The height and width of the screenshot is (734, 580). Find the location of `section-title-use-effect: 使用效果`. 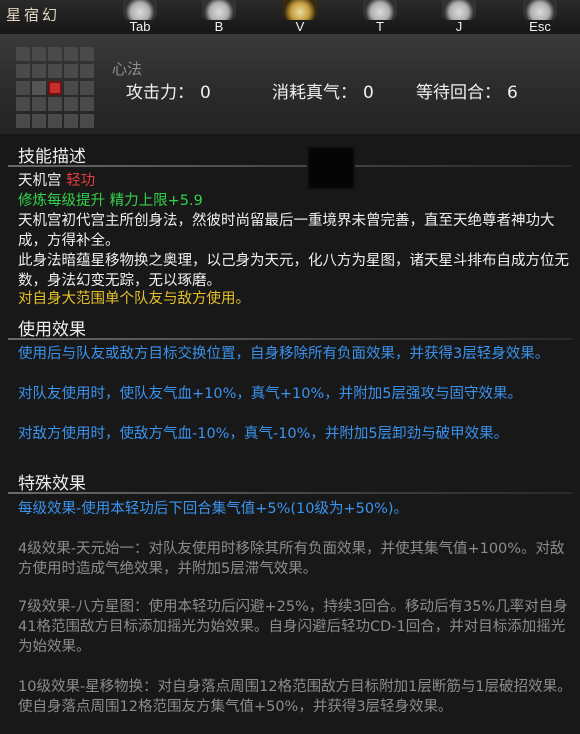

section-title-use-effect: 使用效果 is located at coordinates (52, 330).